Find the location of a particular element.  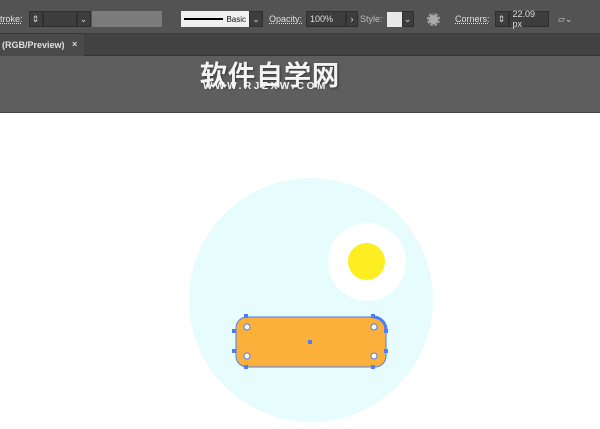

watermark-url: WWW.RJZXW.COM is located at coordinates (265, 86).